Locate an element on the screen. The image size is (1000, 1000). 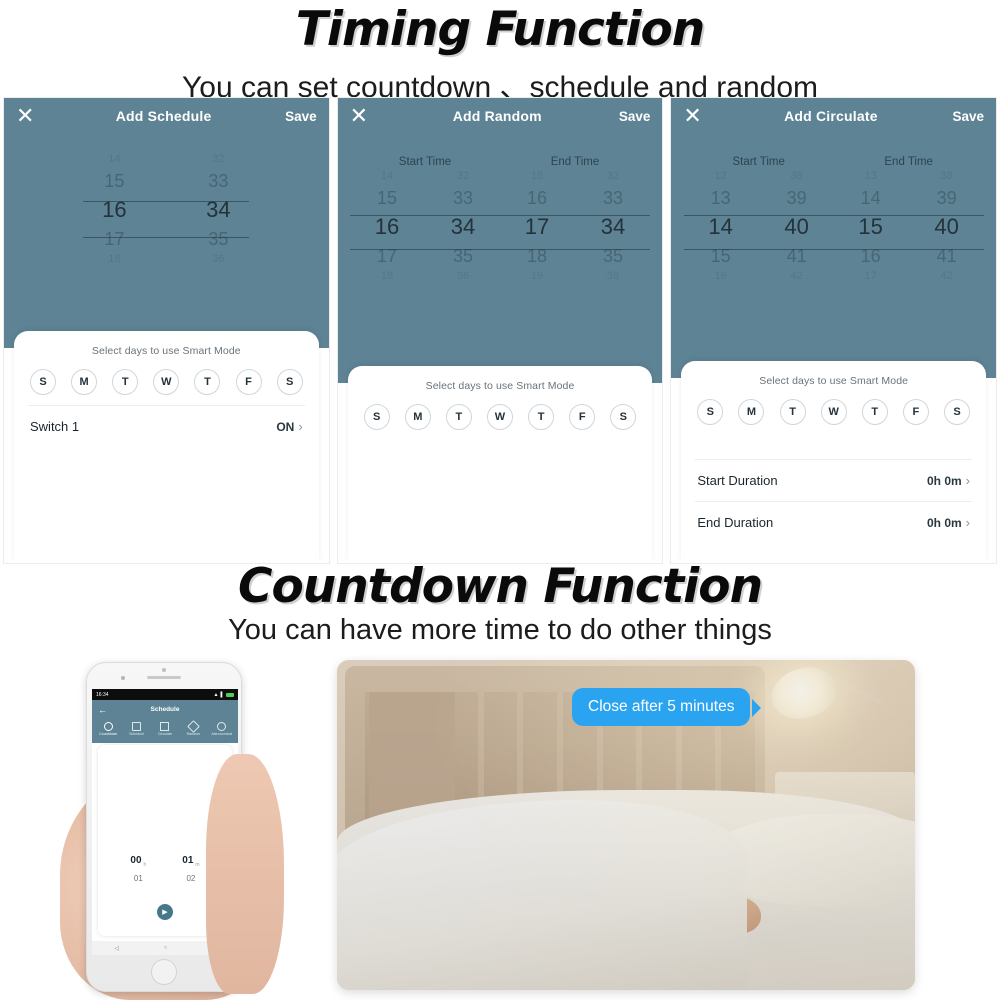
wheel-prev: 16 is located at coordinates (537, 198).